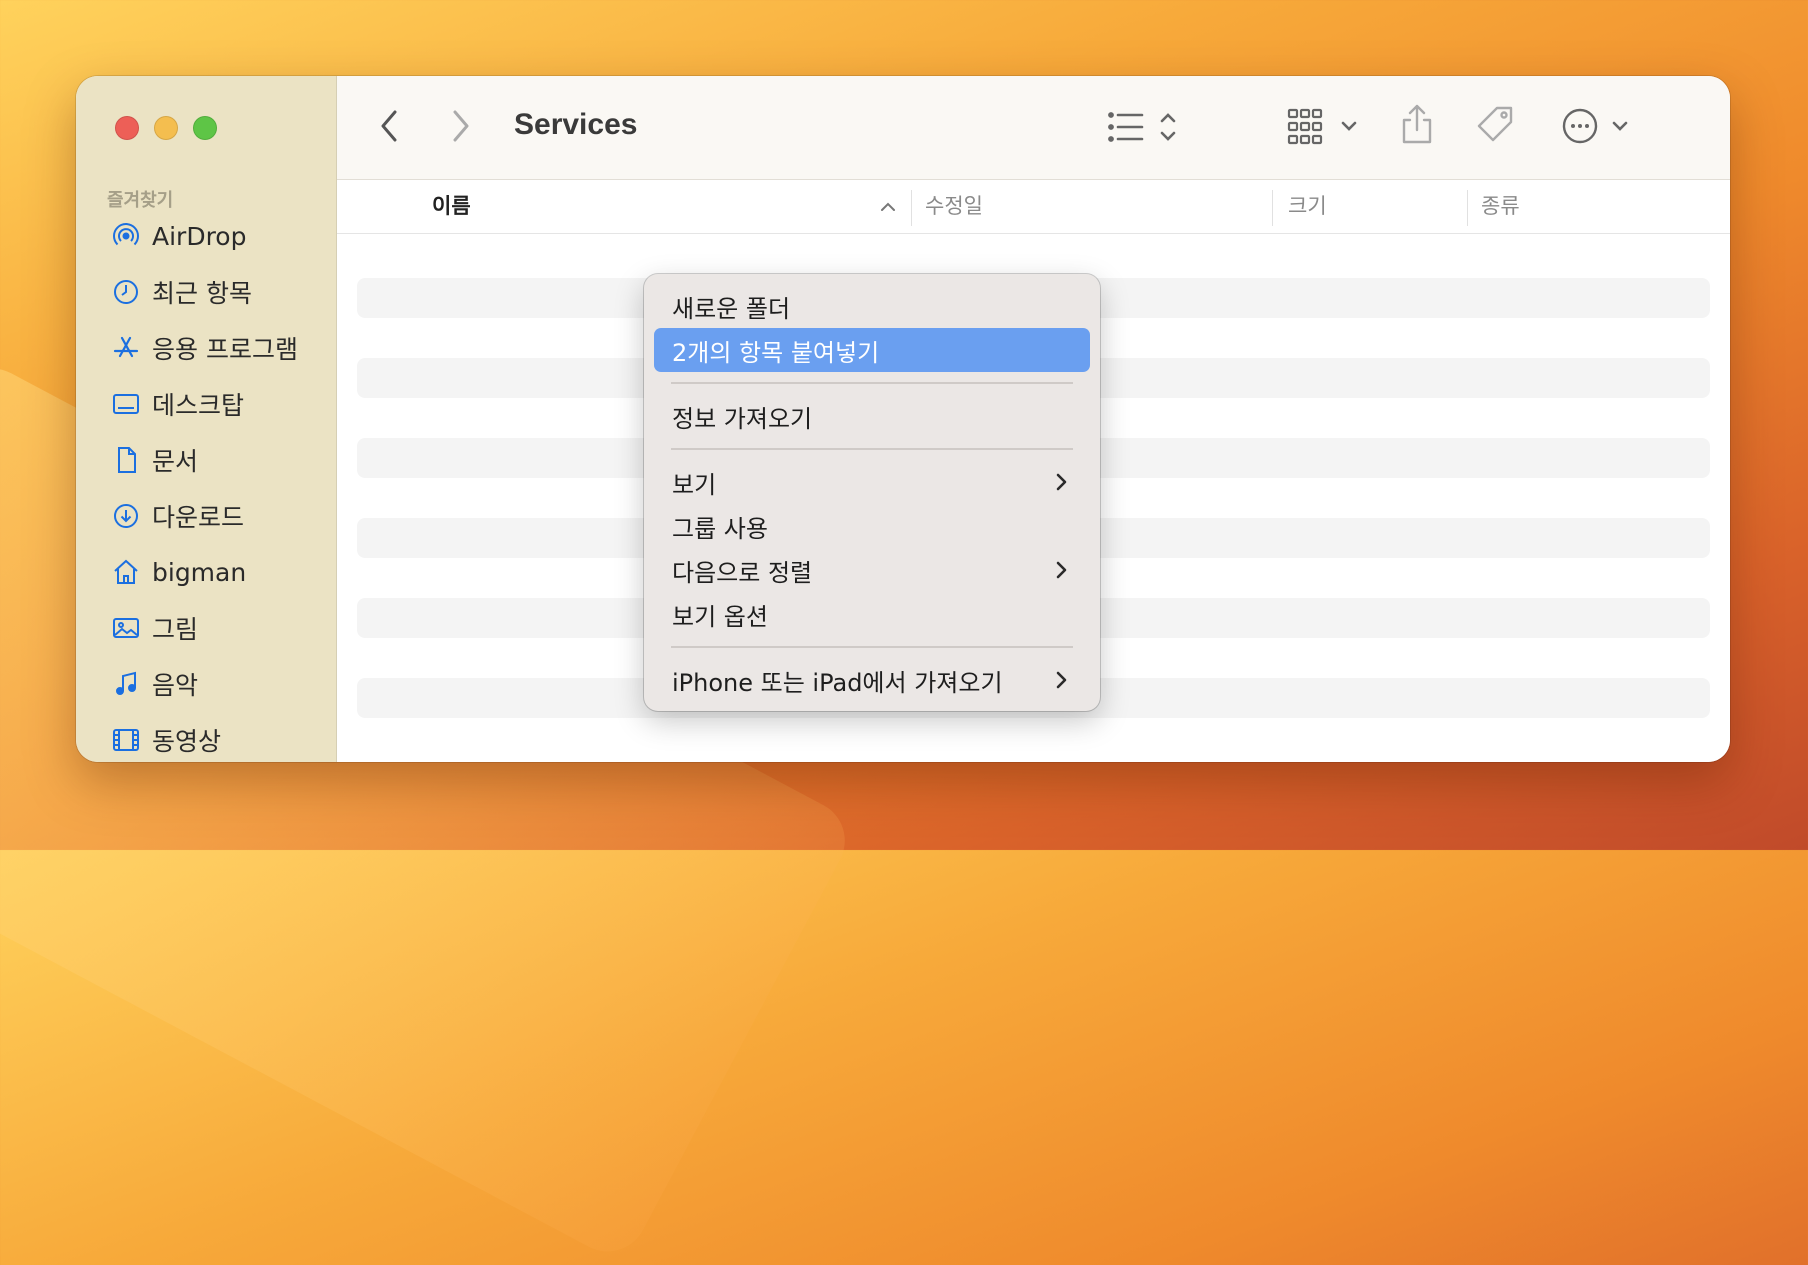 The image size is (1808, 1265). Describe the element at coordinates (872, 482) in the screenshot. I see `menu-item-view: 보기` at that location.